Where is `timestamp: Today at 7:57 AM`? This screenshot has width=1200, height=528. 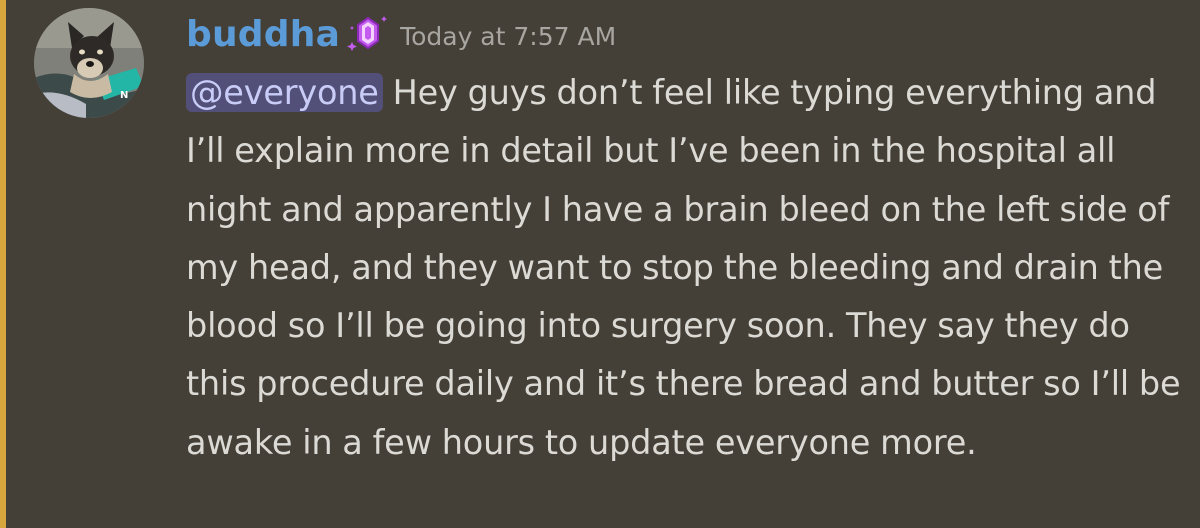 timestamp: Today at 7:57 AM is located at coordinates (508, 36).